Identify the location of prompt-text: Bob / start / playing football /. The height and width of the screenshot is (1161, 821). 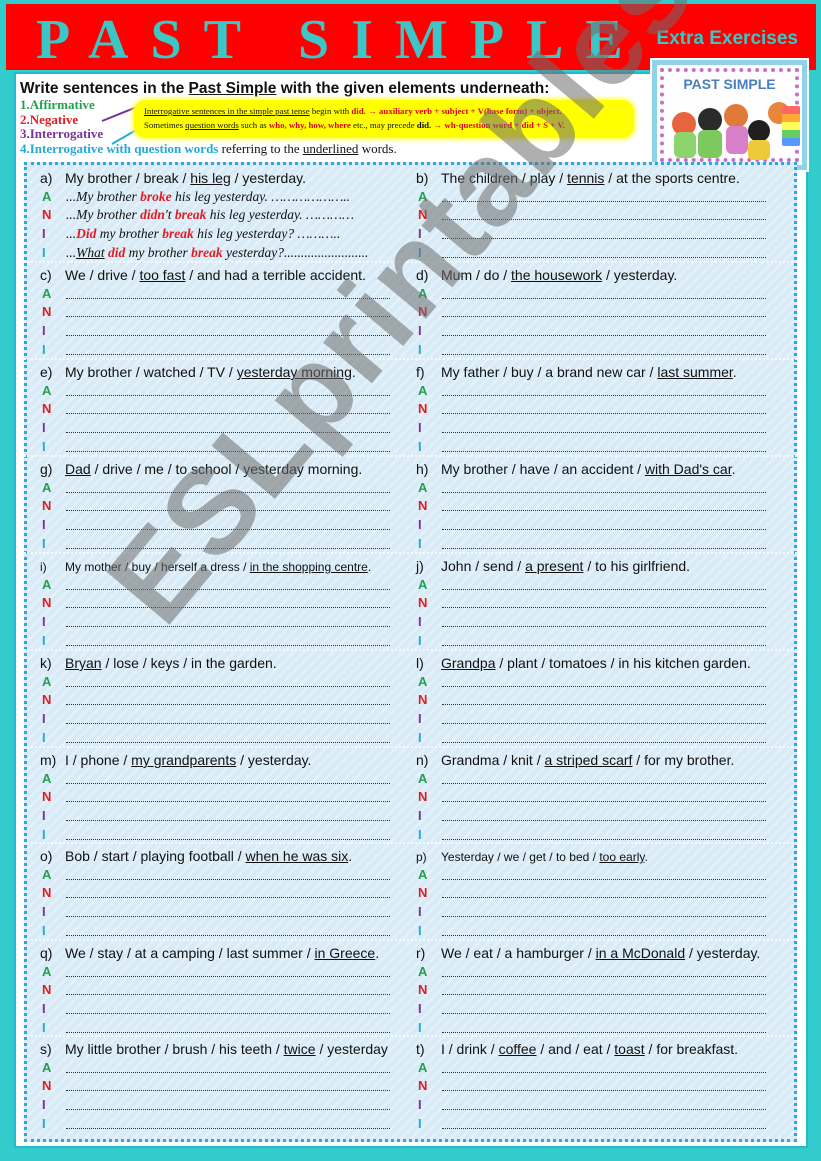
(155, 856).